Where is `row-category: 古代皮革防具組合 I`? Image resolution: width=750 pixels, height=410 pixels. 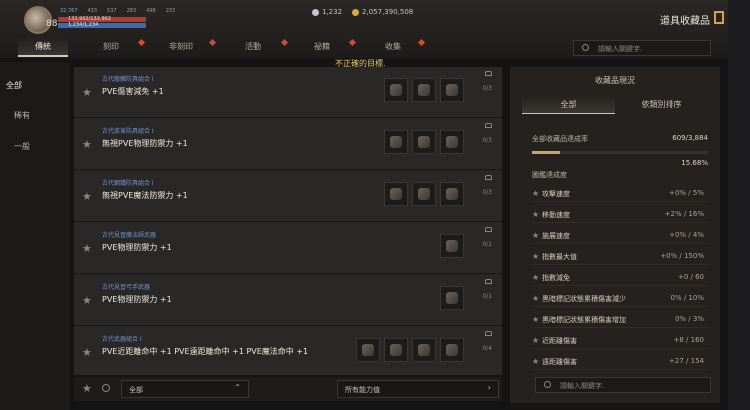
row-category: 古代皮革防具組合 I is located at coordinates (128, 131).